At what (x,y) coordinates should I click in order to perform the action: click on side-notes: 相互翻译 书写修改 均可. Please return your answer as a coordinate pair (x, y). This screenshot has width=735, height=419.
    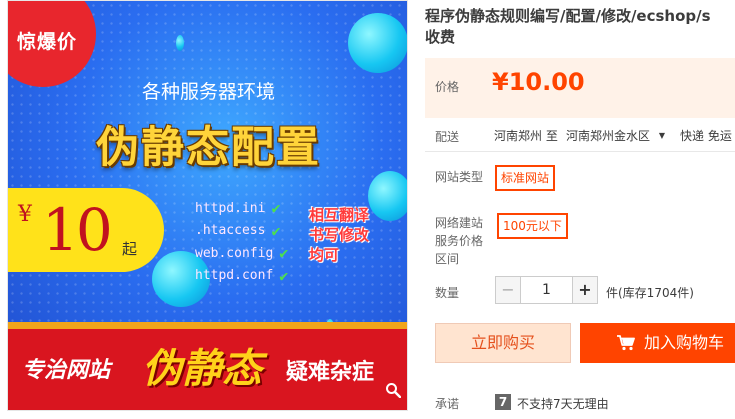
    Looking at the image, I should click on (339, 235).